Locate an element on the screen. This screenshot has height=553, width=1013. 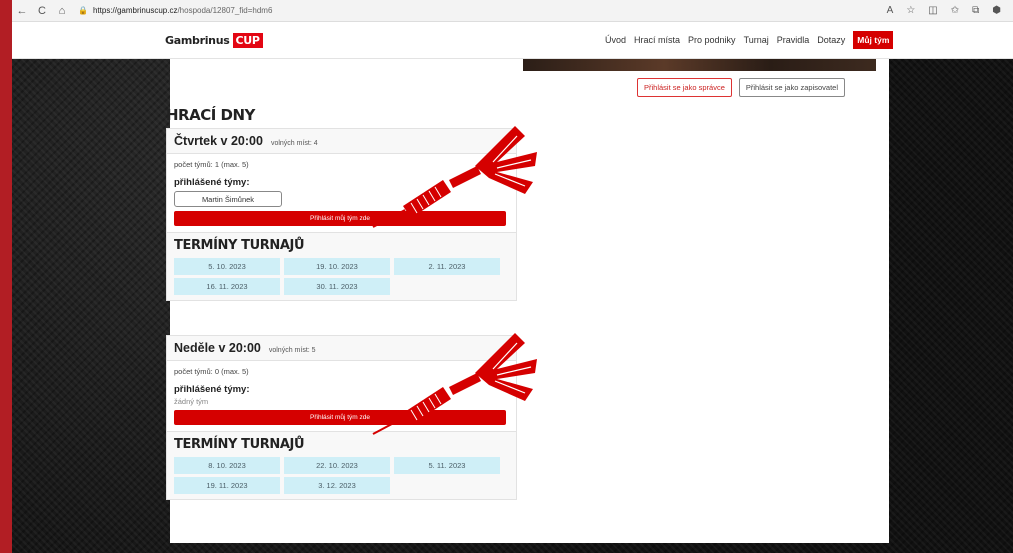
logo-text: Gambrinus is located at coordinates (197, 40).